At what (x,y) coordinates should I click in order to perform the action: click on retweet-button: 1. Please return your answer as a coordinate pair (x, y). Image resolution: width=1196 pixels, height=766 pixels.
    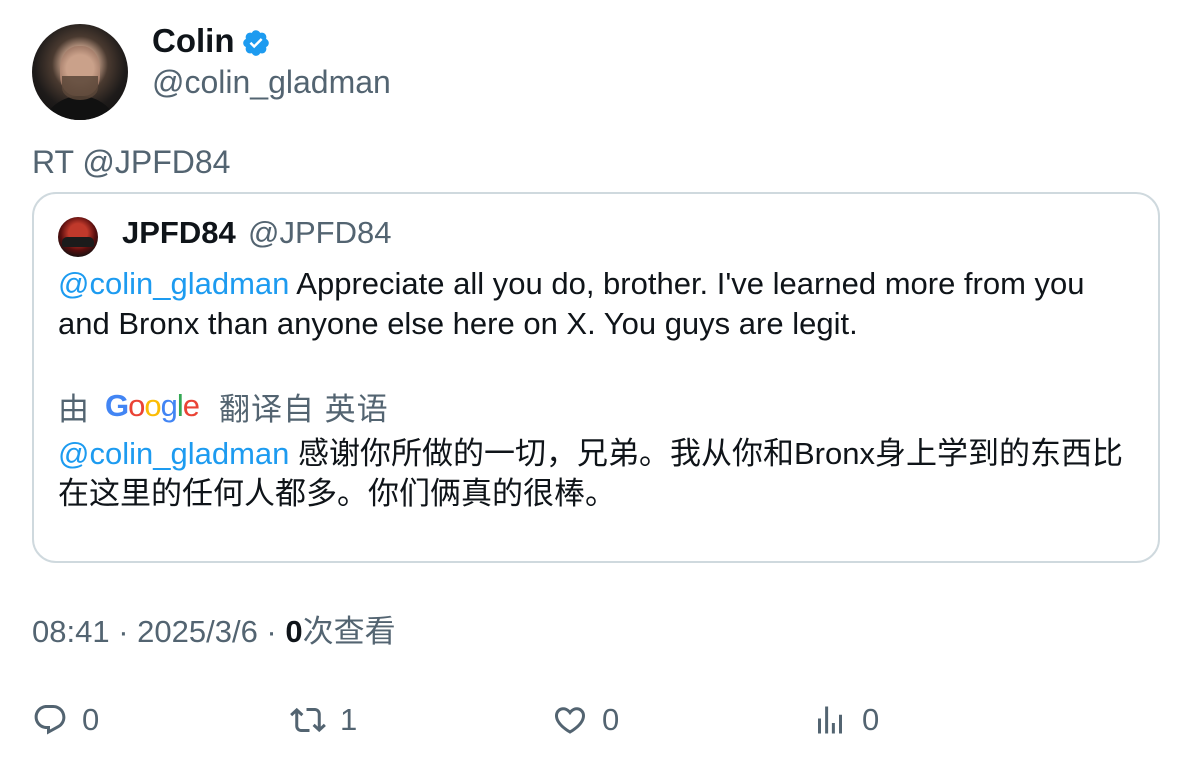
    Looking at the image, I should click on (323, 720).